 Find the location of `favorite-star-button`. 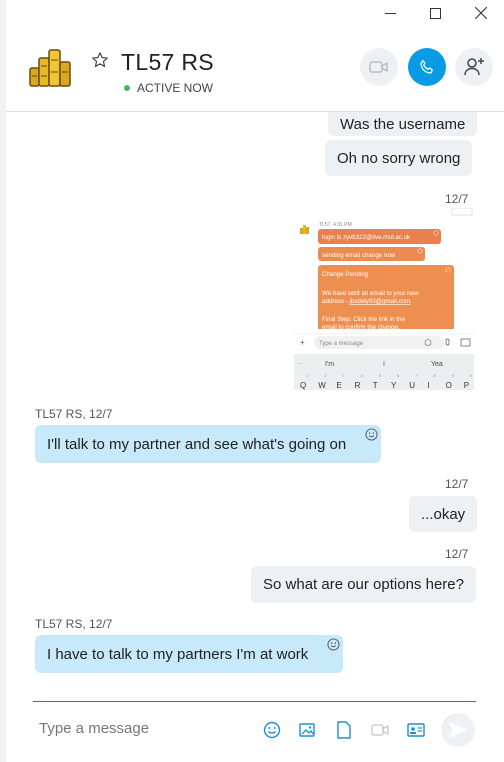

favorite-star-button is located at coordinates (101, 61).